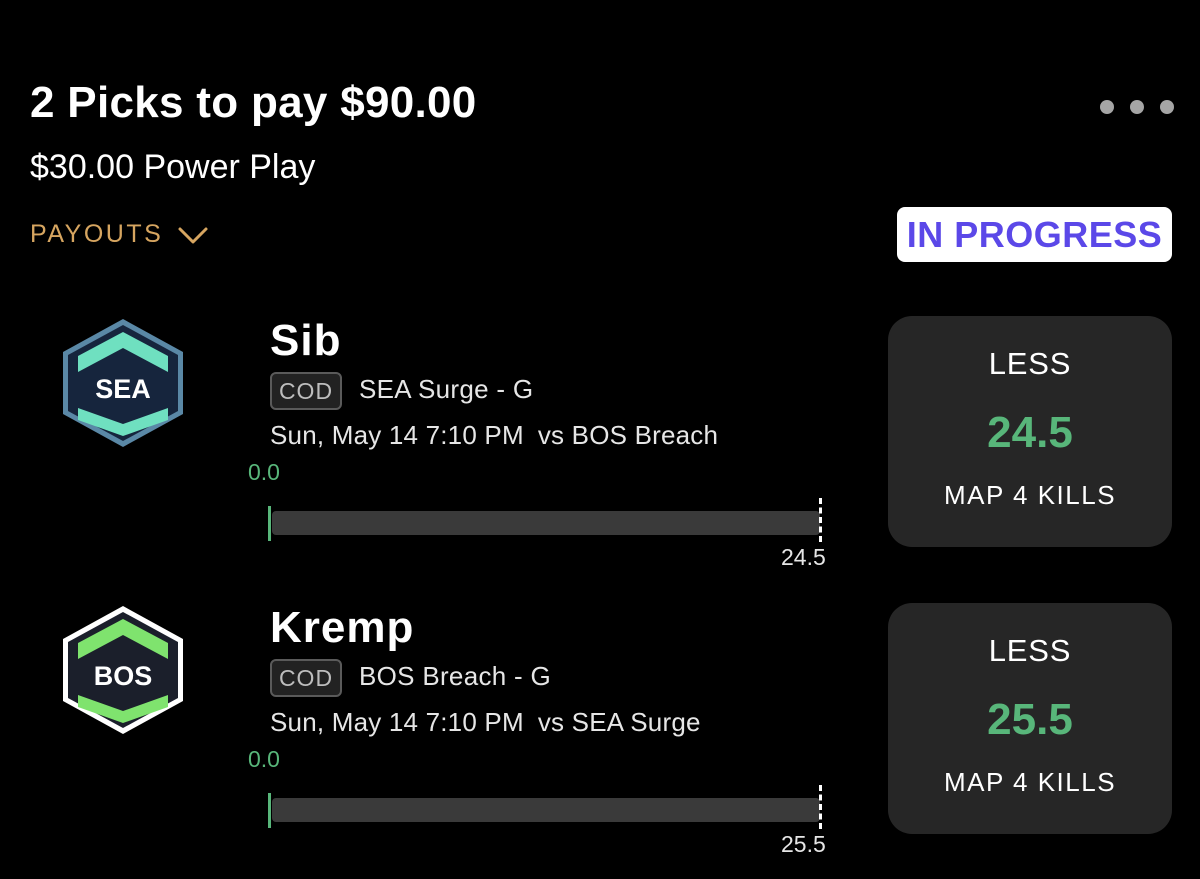 The height and width of the screenshot is (879, 1200). What do you see at coordinates (306, 340) in the screenshot?
I see `player-name: Sib` at bounding box center [306, 340].